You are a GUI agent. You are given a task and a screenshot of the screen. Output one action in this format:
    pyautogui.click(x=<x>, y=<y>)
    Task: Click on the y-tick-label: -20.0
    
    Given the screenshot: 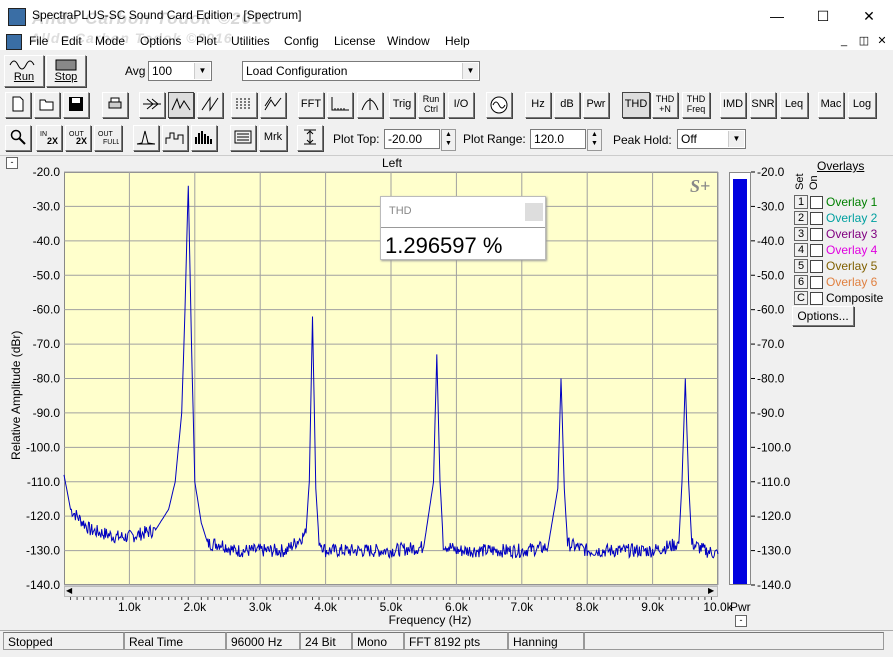 What is the action you would take?
    pyautogui.click(x=47, y=172)
    